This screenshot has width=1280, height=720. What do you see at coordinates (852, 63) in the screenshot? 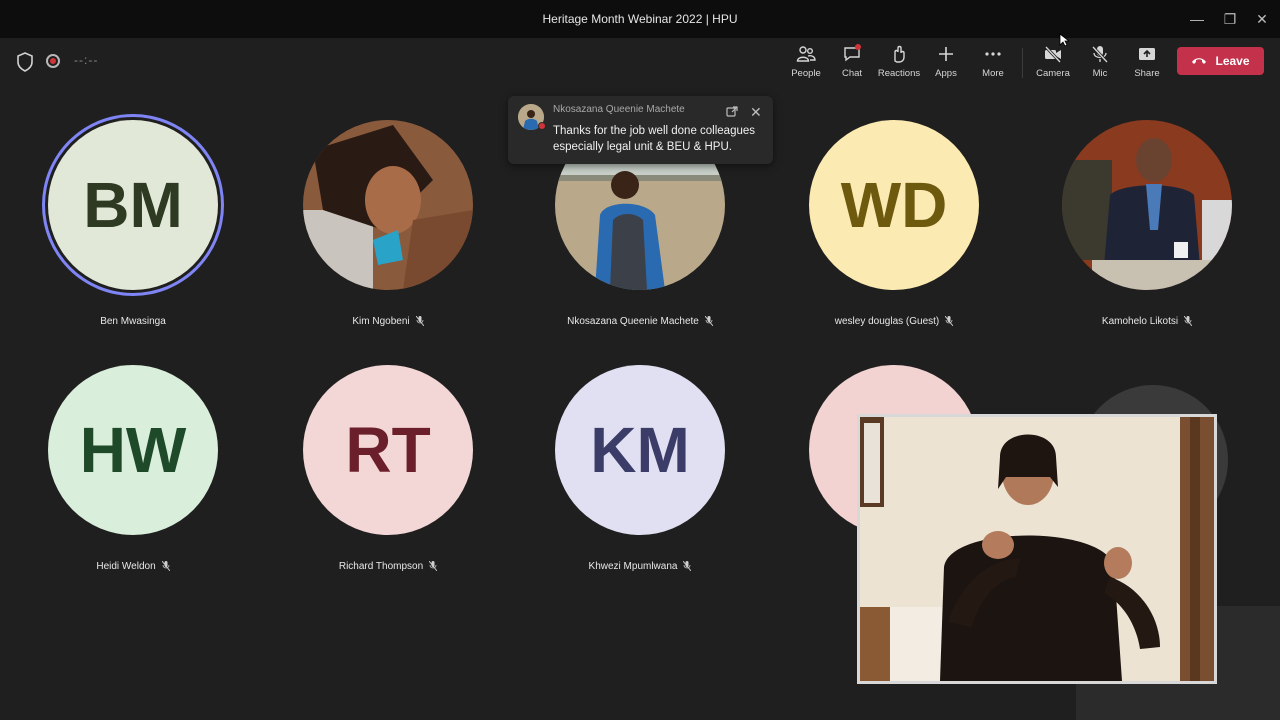
I see `chat-button: Chat` at bounding box center [852, 63].